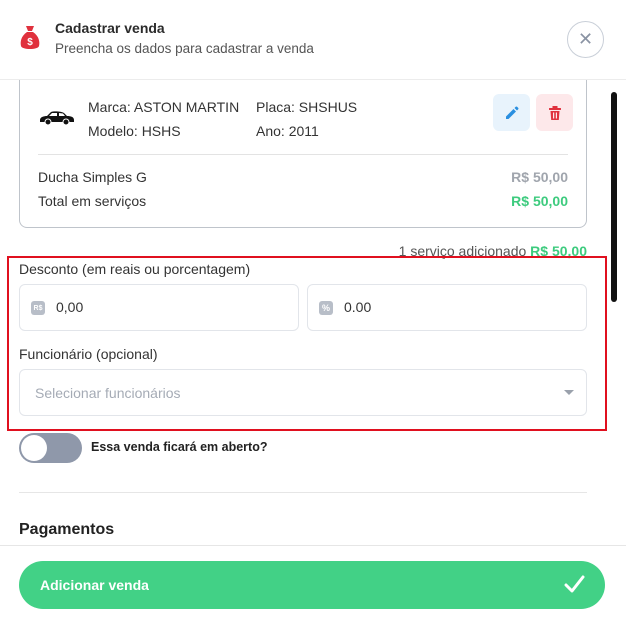  I want to click on add-sale-label: Adicionar venda, so click(94, 585).